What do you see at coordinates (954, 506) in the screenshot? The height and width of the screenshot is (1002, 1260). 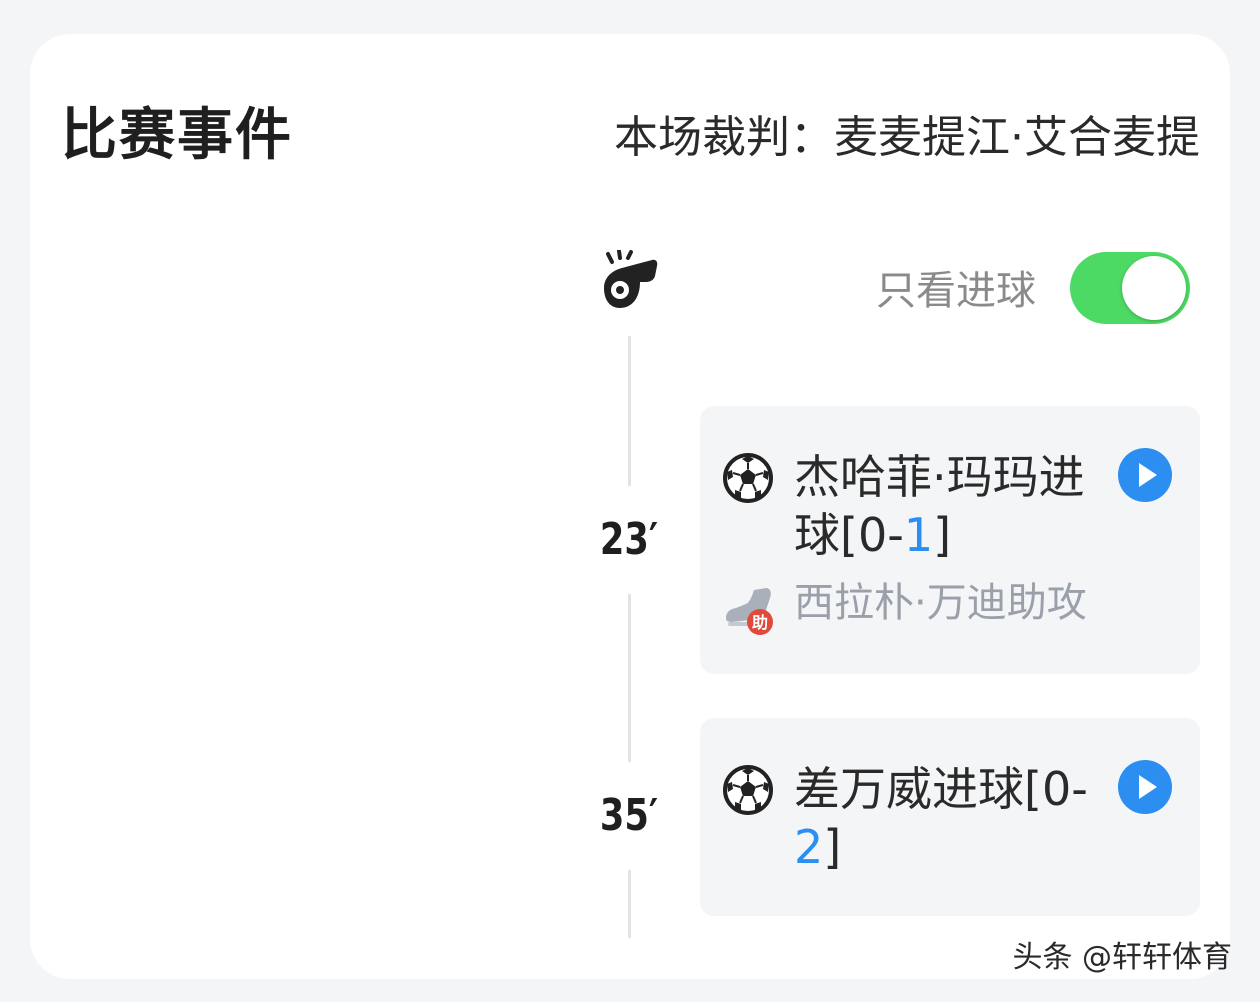 I see `goal-description: 杰哈菲·玛玛进球[0-1]` at bounding box center [954, 506].